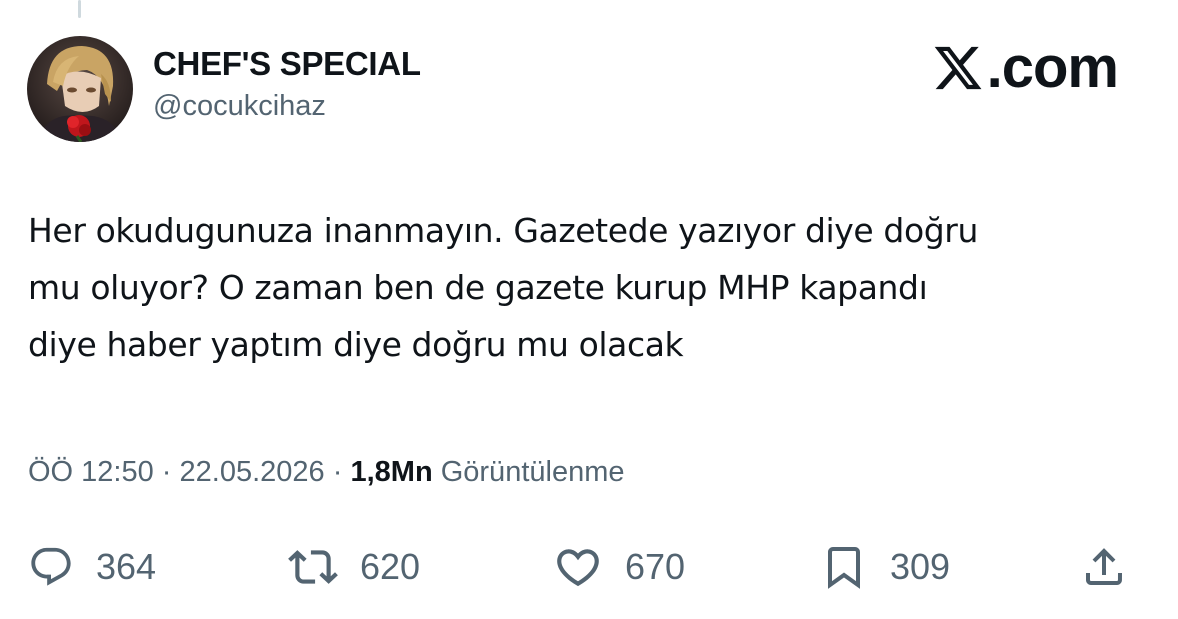 The height and width of the screenshot is (619, 1178). What do you see at coordinates (51, 566) in the screenshot?
I see `reply-icon` at bounding box center [51, 566].